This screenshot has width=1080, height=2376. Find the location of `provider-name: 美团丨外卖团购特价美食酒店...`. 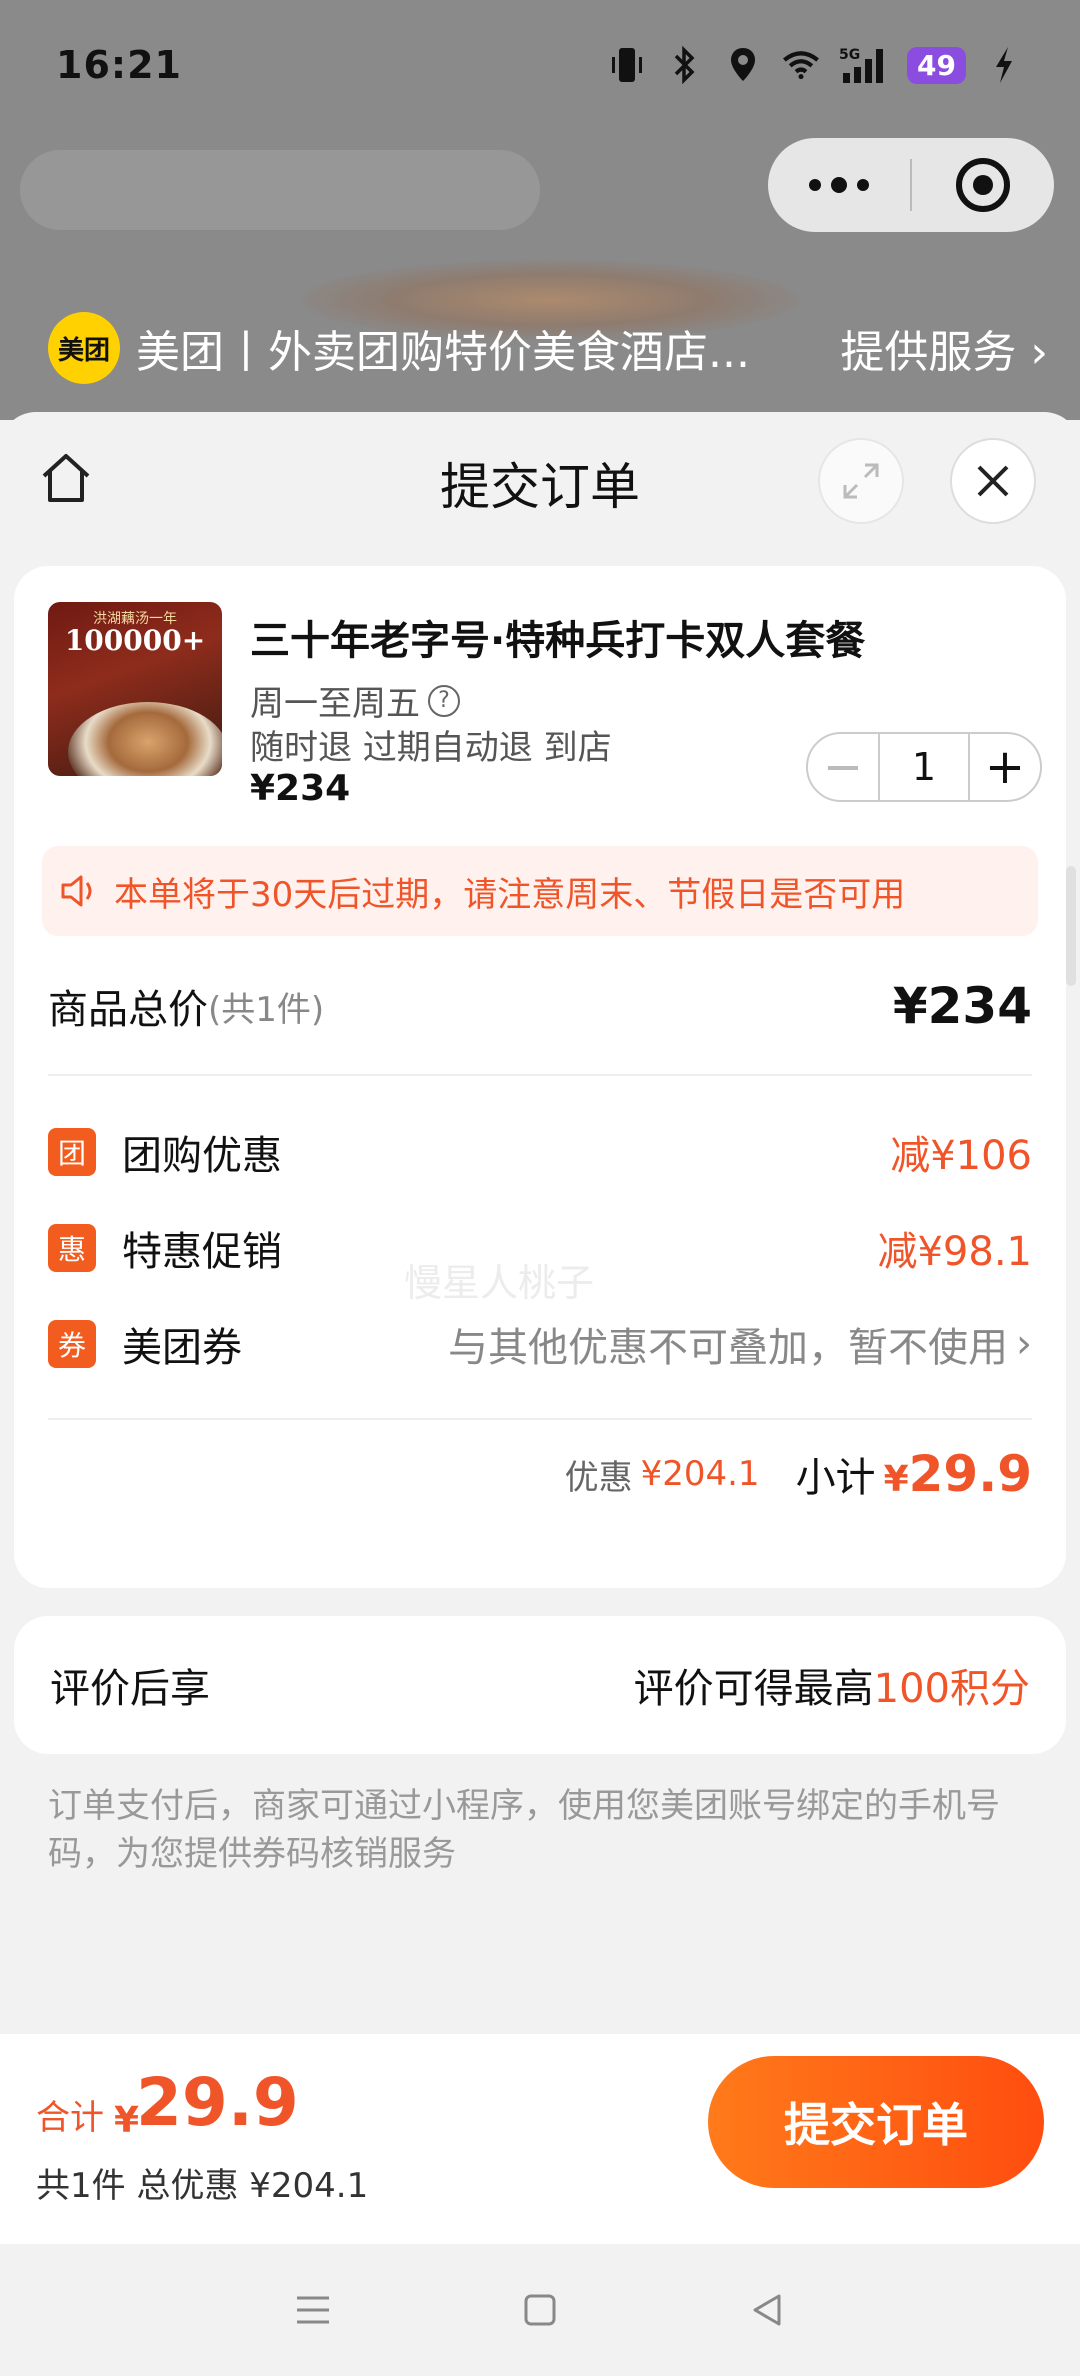

provider-name: 美团丨外卖团购特价美食酒店... is located at coordinates (443, 352).